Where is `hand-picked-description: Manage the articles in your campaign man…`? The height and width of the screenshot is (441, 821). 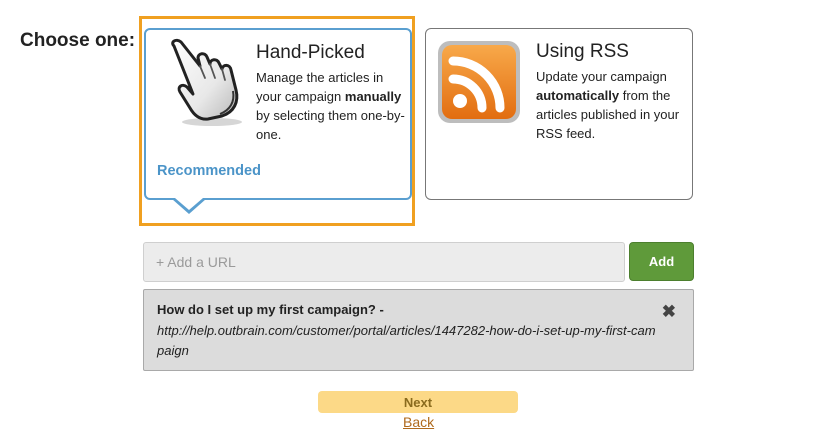 hand-picked-description: Manage the articles in your campaign man… is located at coordinates (330, 106).